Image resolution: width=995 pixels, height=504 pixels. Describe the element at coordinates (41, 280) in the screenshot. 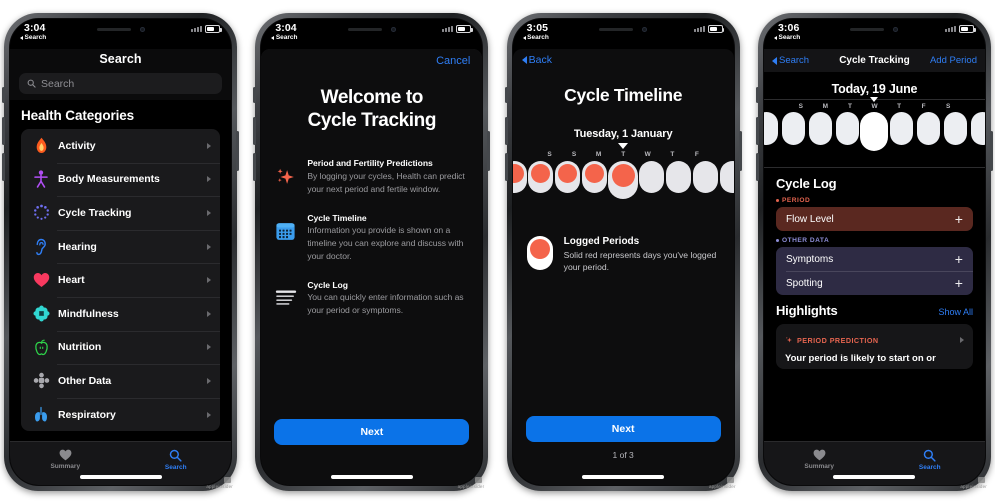

I see `heart-icon` at that location.